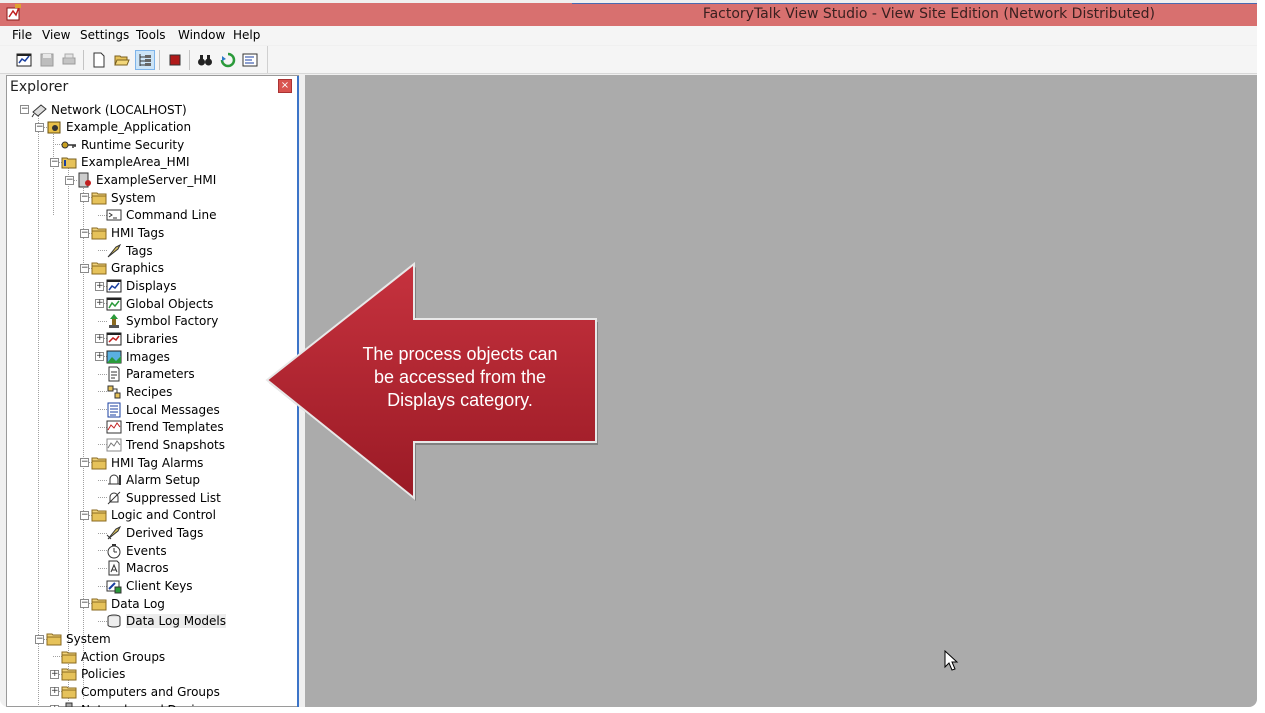  What do you see at coordinates (228, 60) in the screenshot?
I see `refresh-icon` at bounding box center [228, 60].